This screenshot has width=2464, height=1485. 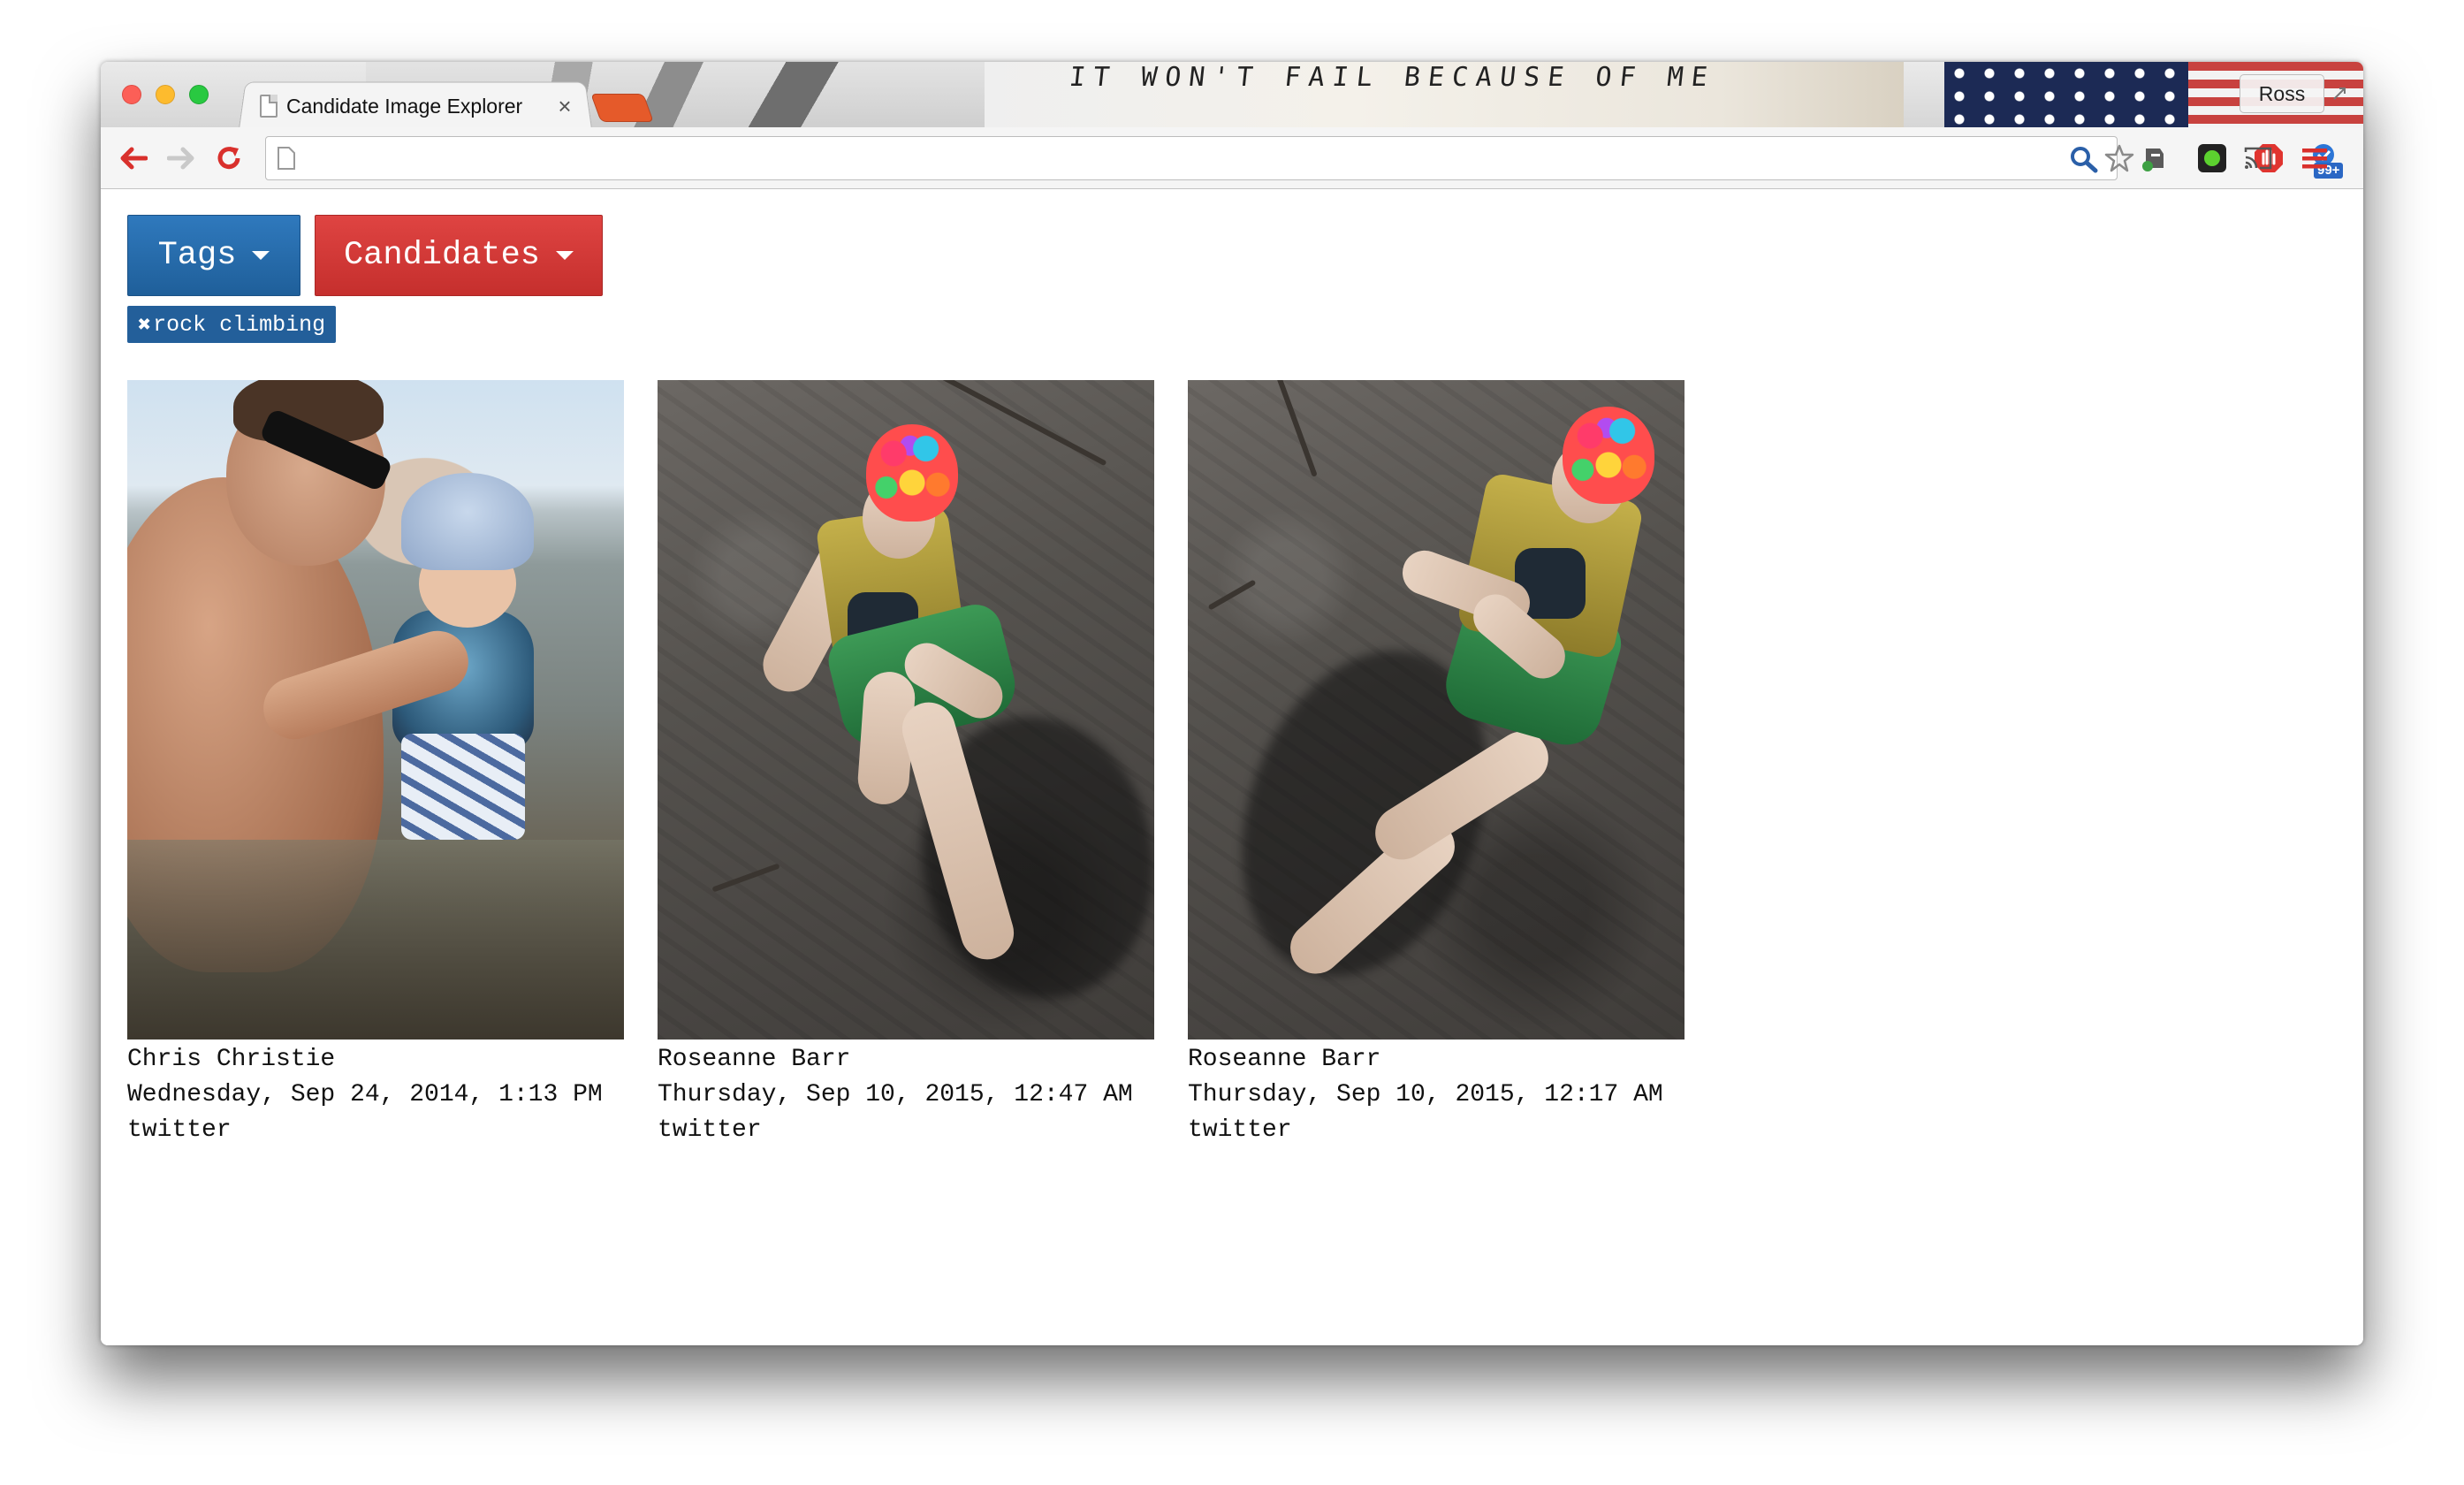 What do you see at coordinates (1425, 1094) in the screenshot?
I see `image-date: Thursday, Sep 10, 2015, 12:17 AM` at bounding box center [1425, 1094].